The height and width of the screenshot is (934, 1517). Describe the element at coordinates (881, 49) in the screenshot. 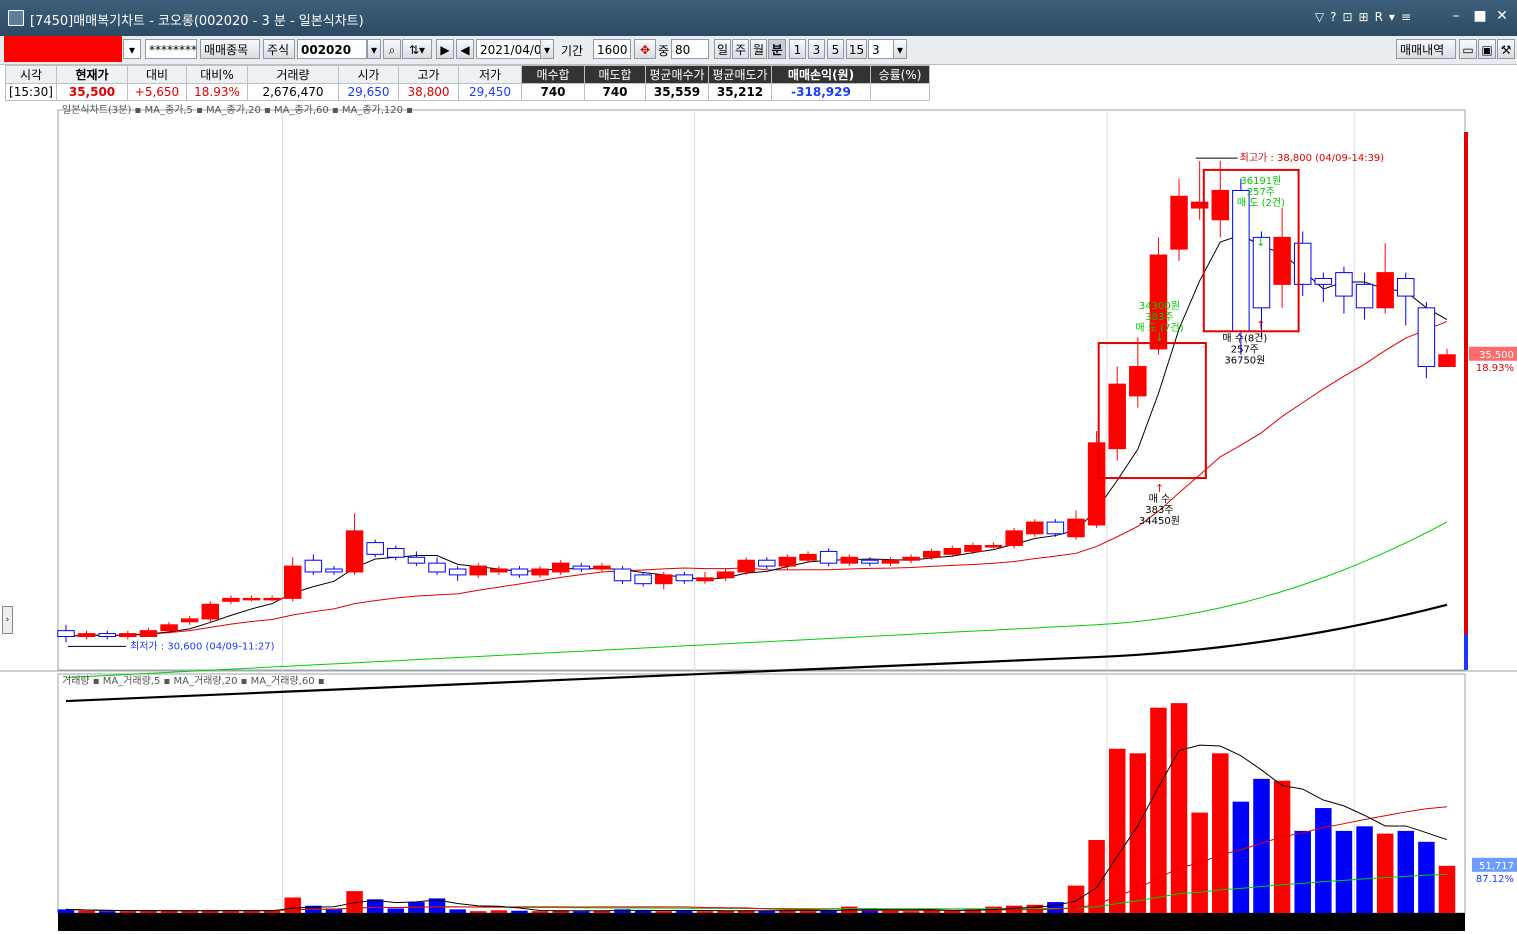

I see `interval-select: 3` at that location.